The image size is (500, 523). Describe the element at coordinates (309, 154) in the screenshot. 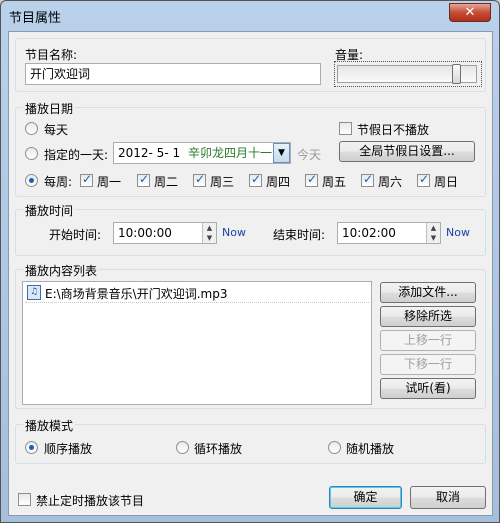

I see `today-link: 今天` at that location.